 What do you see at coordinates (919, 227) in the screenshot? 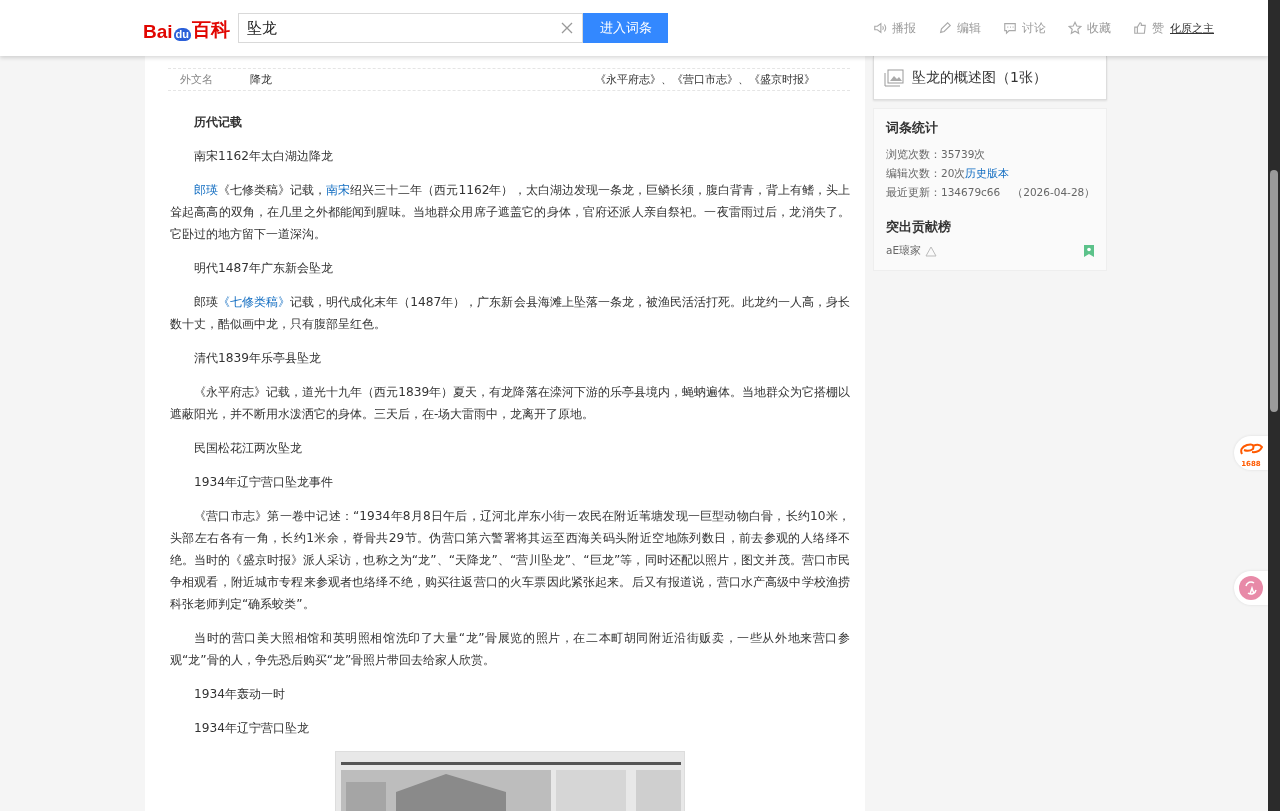
I see `card-title: 突出贡献榜` at bounding box center [919, 227].